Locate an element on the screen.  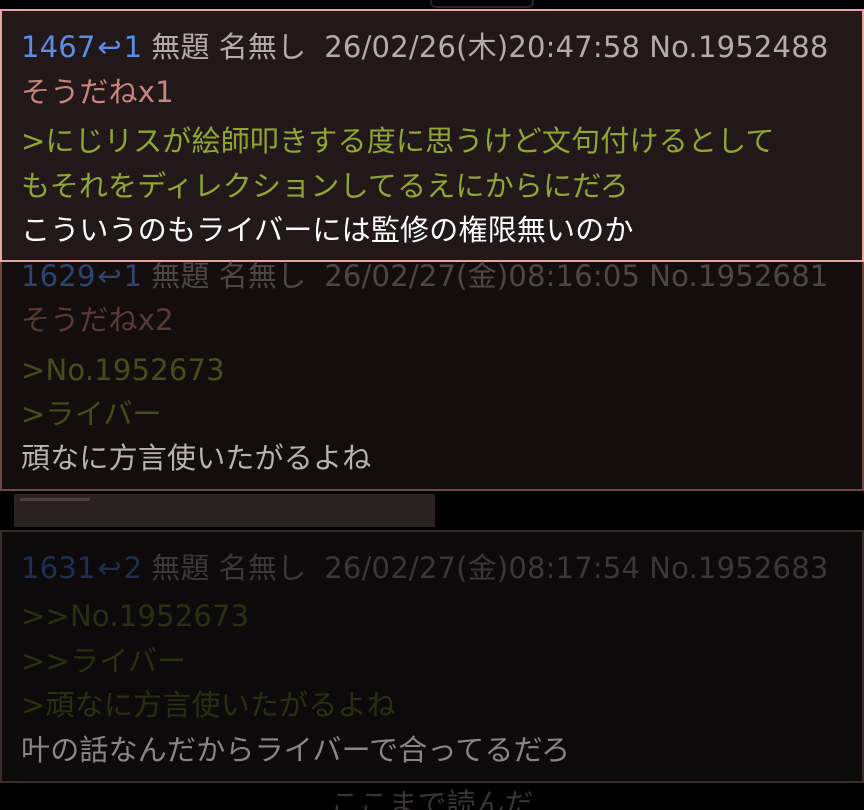
post-body: 頑なに方言使いたがるよね is located at coordinates (196, 458).